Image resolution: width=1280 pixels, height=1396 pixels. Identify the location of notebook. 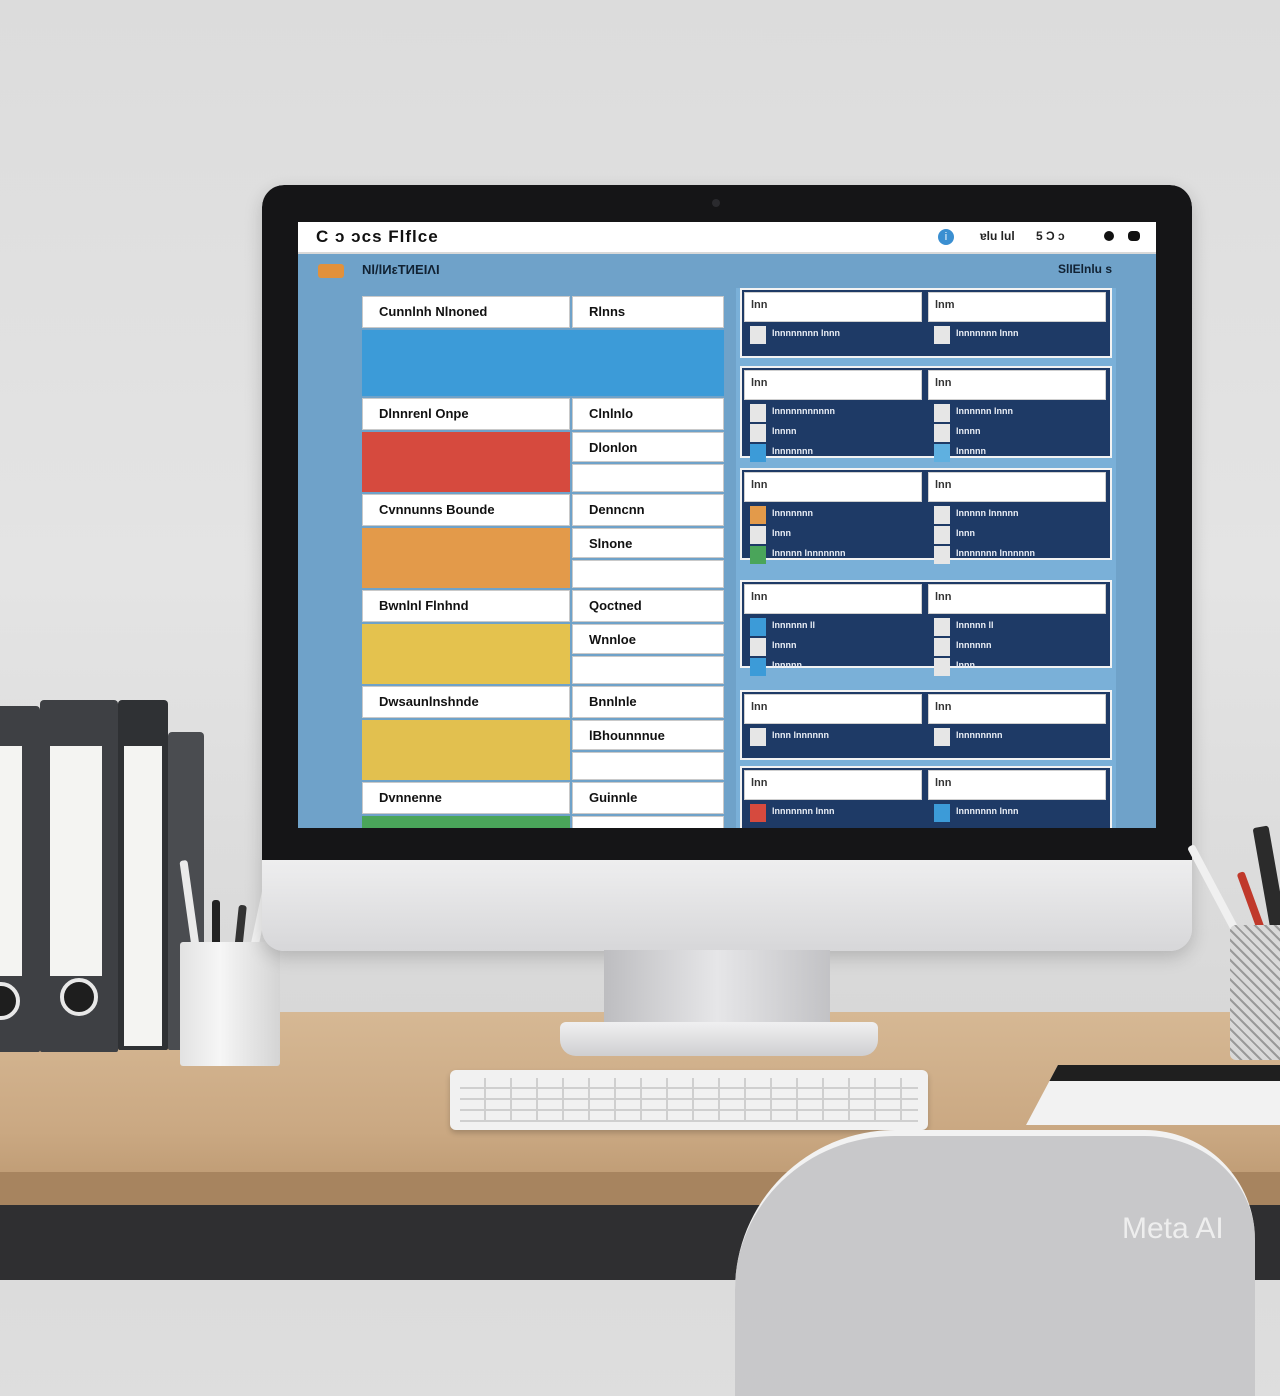
(1153, 1095).